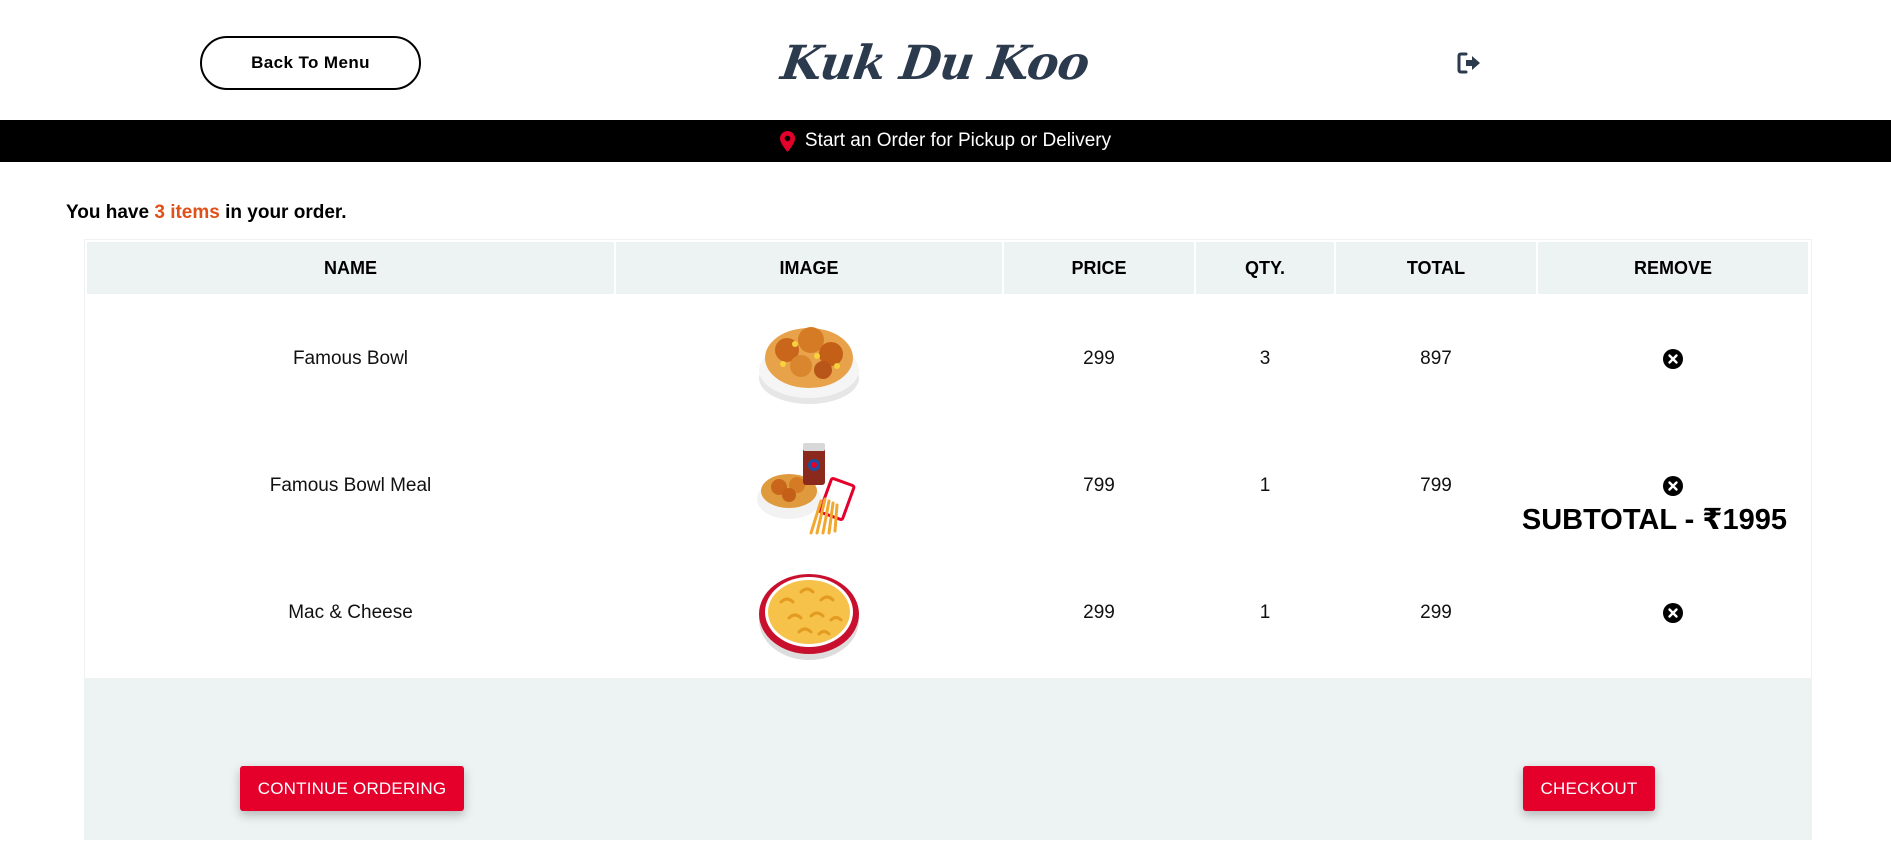 Image resolution: width=1891 pixels, height=848 pixels. I want to click on banner-text: Start an Order for Pickup or Delivery, so click(958, 140).